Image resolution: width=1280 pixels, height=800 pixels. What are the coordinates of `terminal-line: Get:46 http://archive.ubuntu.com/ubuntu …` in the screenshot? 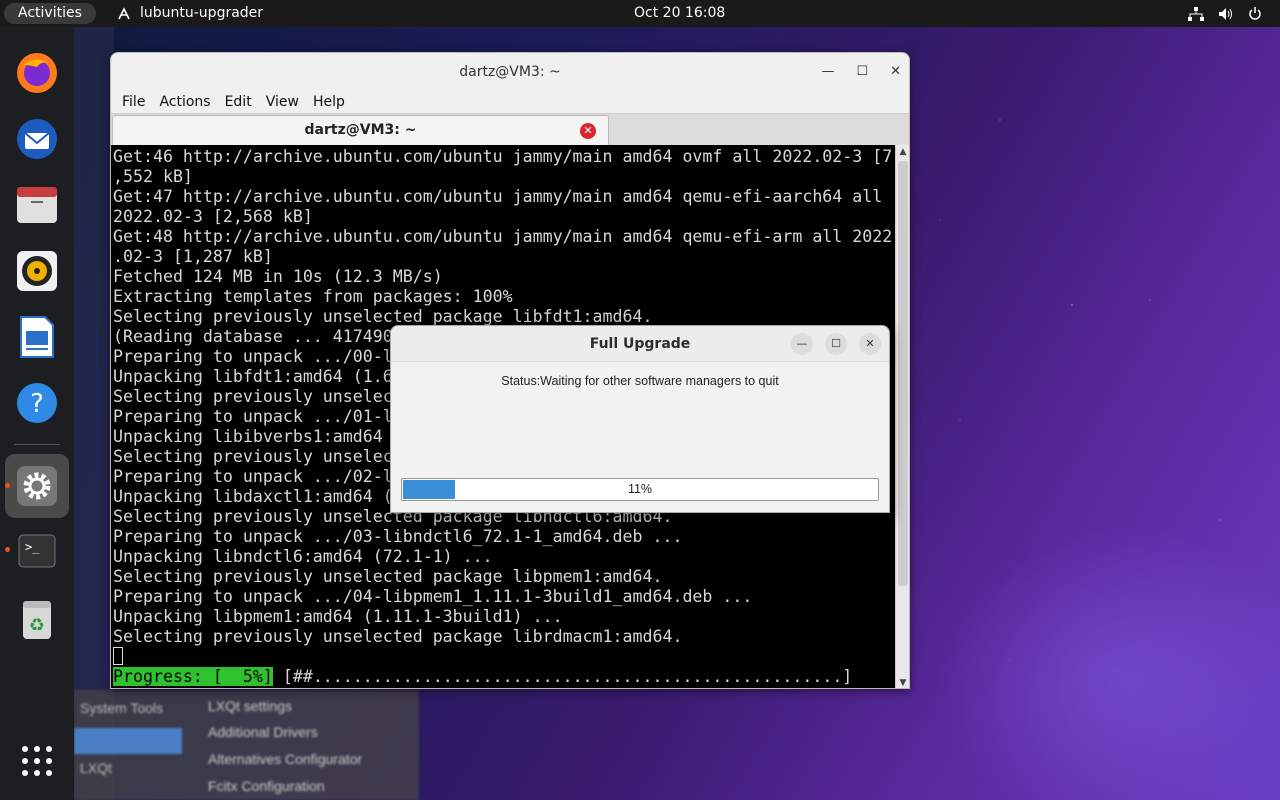 It's located at (503, 156).